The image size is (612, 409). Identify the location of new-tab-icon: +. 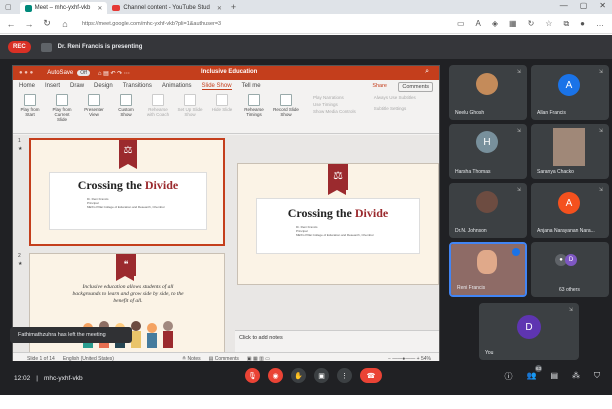
(233, 7).